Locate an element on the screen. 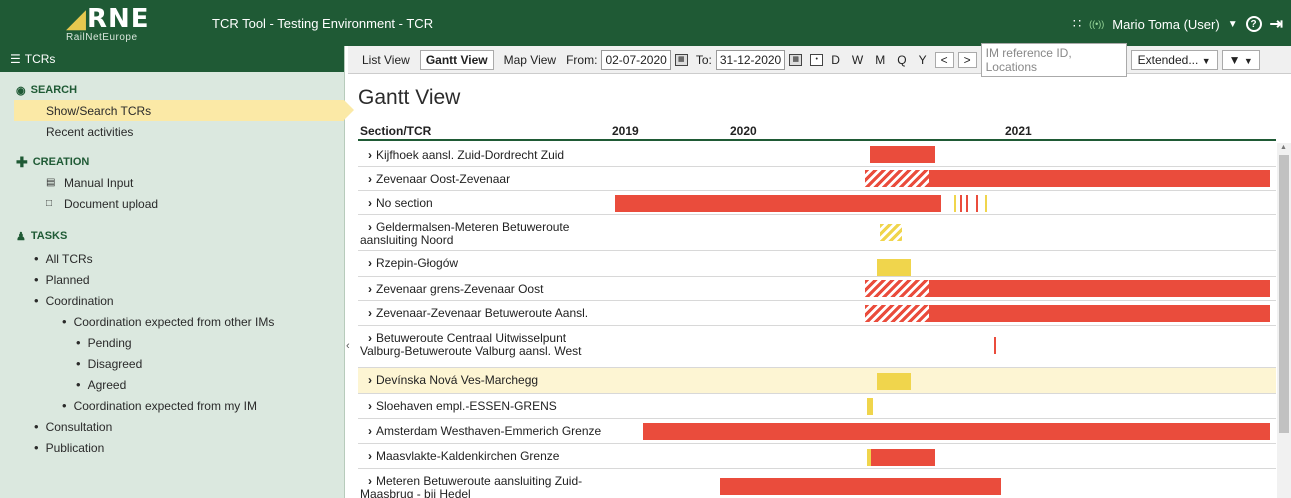  row-label-text: Maasvlakte-Kaldenkirchen Grenze is located at coordinates (468, 456).